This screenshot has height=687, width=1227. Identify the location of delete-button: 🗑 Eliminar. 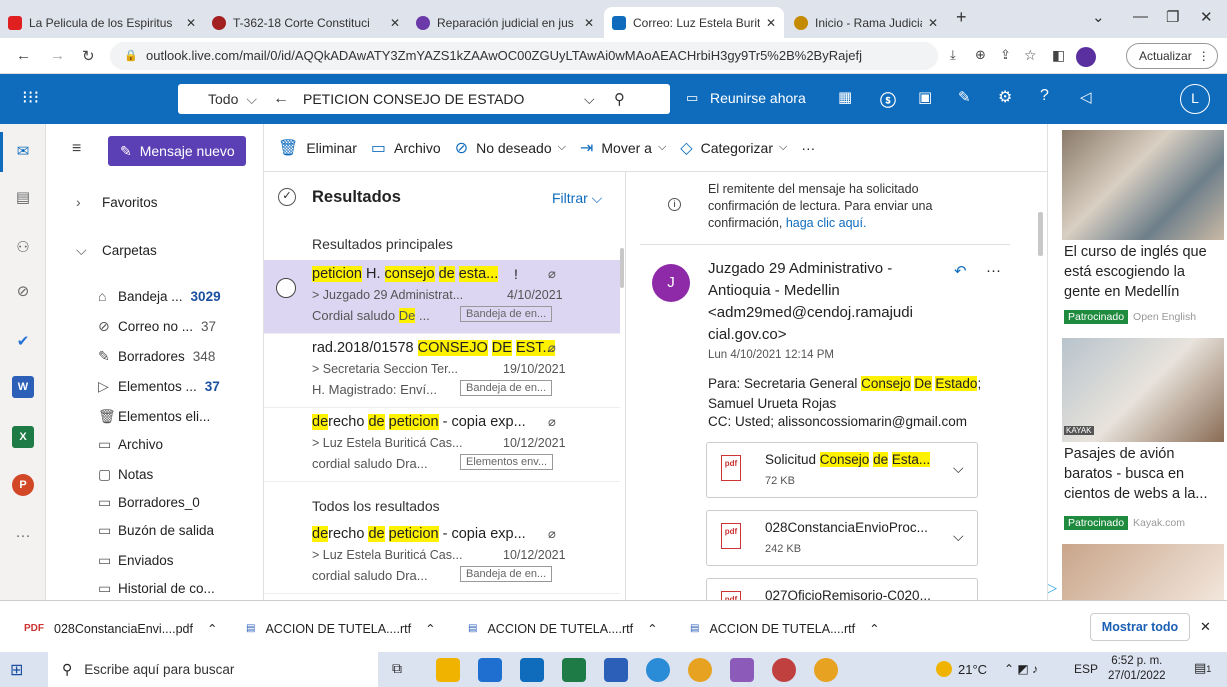
(317, 148).